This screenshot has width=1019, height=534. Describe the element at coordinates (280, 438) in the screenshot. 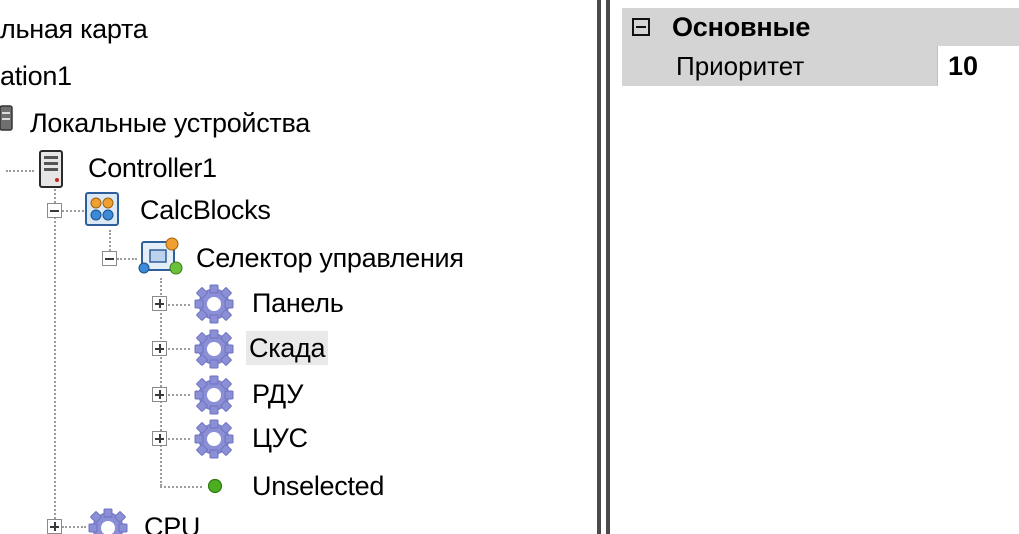

I see `tree-item-label: ЦУС` at that location.